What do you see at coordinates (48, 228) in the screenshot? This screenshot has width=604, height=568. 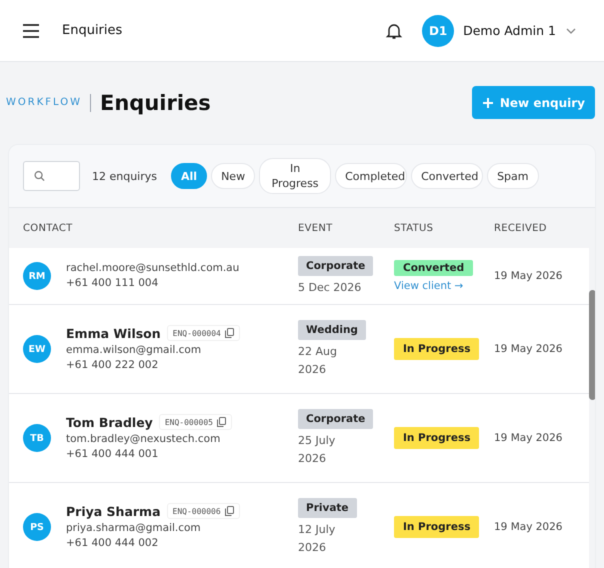 I see `column-header: CONTACT` at bounding box center [48, 228].